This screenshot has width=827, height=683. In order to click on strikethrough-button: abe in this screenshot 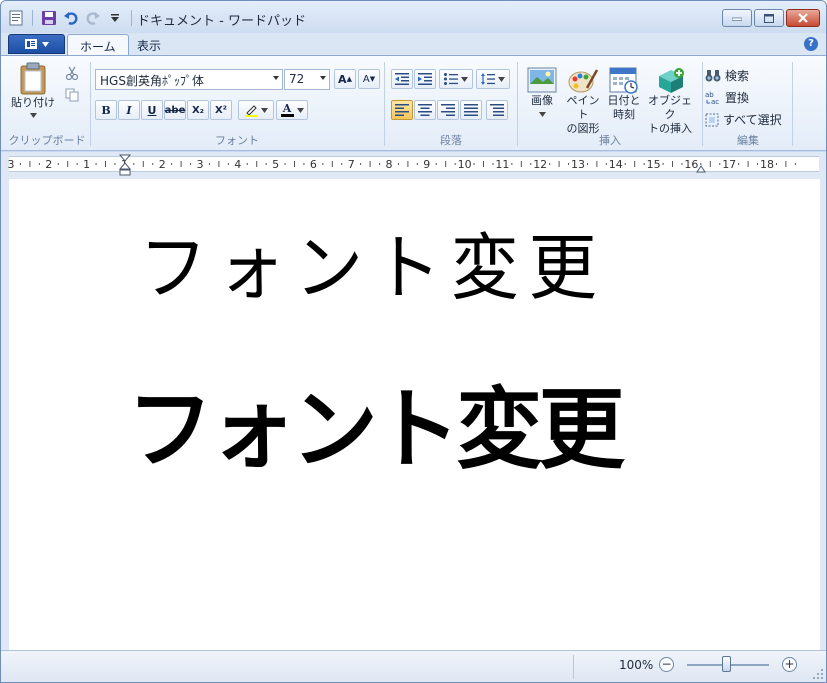, I will do `click(175, 110)`.